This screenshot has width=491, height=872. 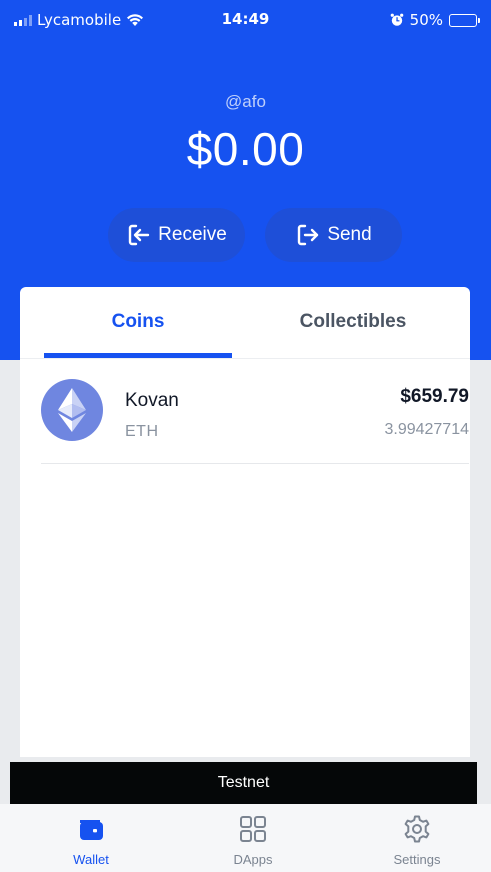 What do you see at coordinates (464, 20) in the screenshot?
I see `battery-icon` at bounding box center [464, 20].